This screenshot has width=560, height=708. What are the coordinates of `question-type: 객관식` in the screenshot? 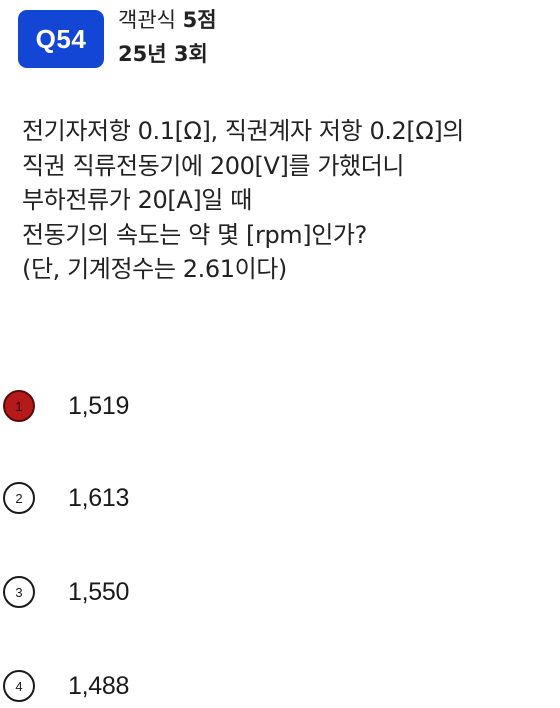 It's located at (147, 20).